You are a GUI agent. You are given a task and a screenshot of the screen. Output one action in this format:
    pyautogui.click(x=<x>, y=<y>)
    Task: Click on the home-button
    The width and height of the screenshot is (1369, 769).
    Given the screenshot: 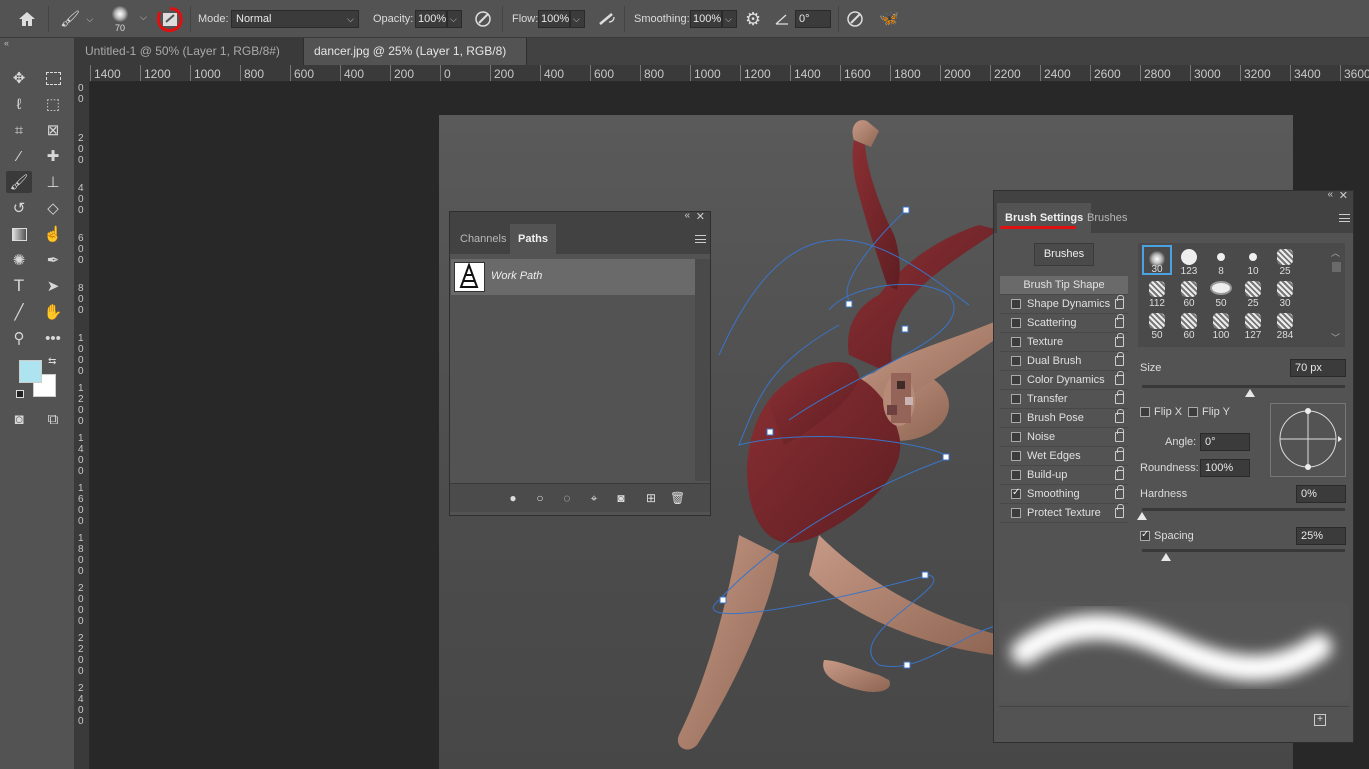 What is the action you would take?
    pyautogui.click(x=27, y=19)
    